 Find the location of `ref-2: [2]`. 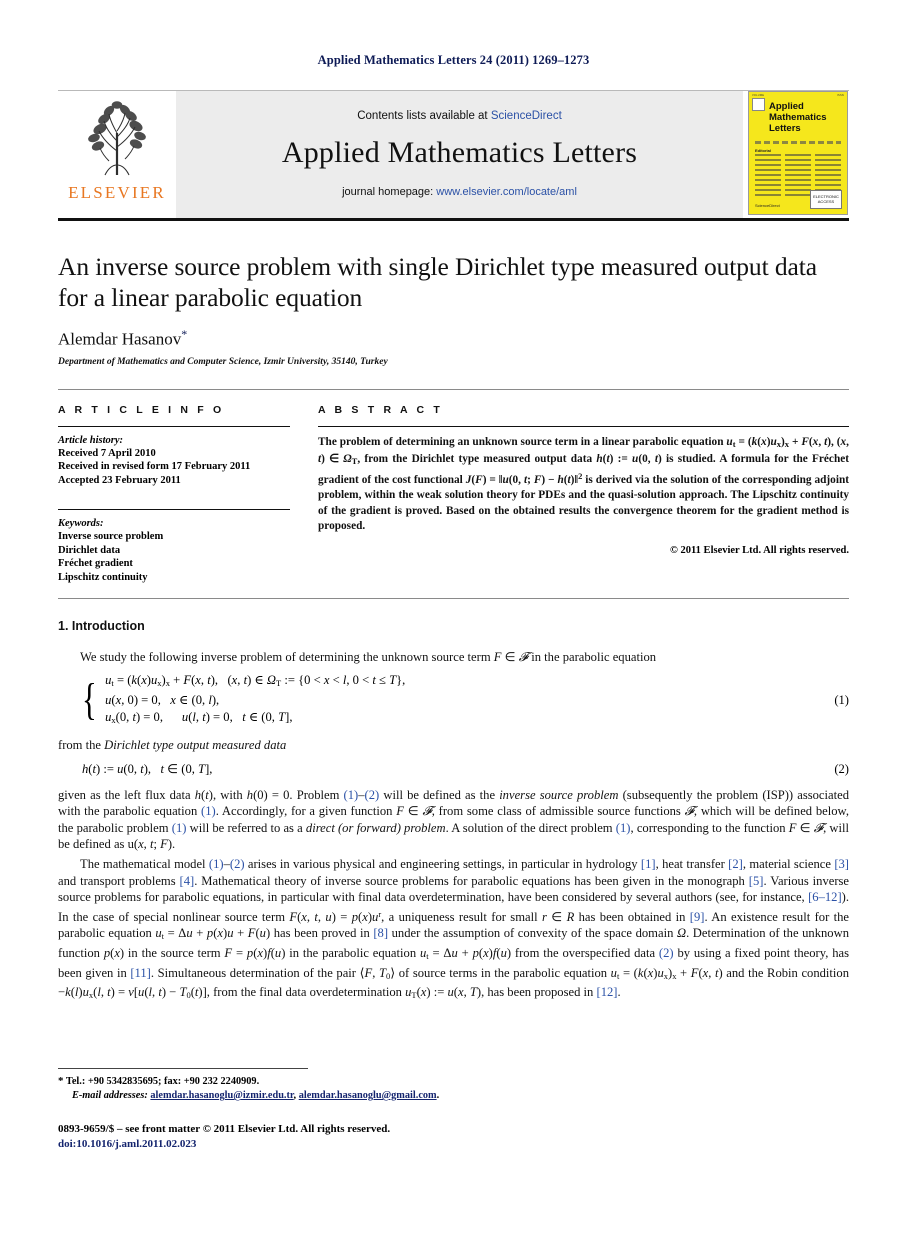

ref-2: [2] is located at coordinates (735, 864).